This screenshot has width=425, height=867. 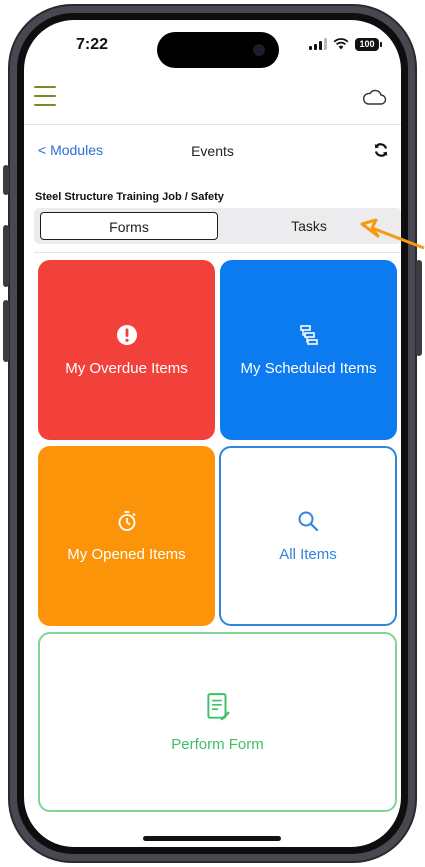 I want to click on hamburger-icon, so click(x=45, y=96).